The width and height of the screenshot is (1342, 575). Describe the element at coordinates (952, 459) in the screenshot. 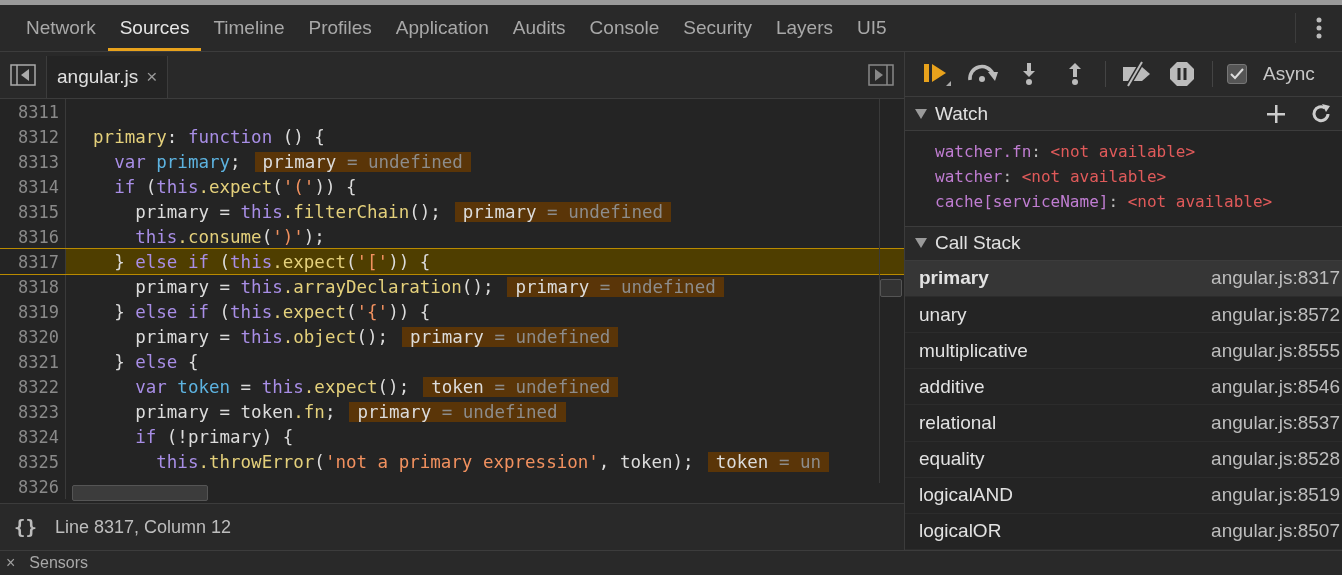

I see `function-name: equality` at that location.